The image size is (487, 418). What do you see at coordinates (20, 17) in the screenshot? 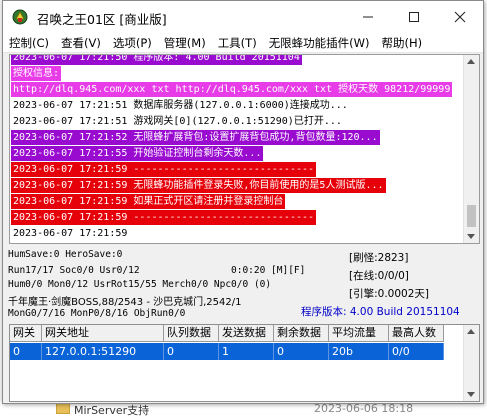
I see `app-icon` at bounding box center [20, 17].